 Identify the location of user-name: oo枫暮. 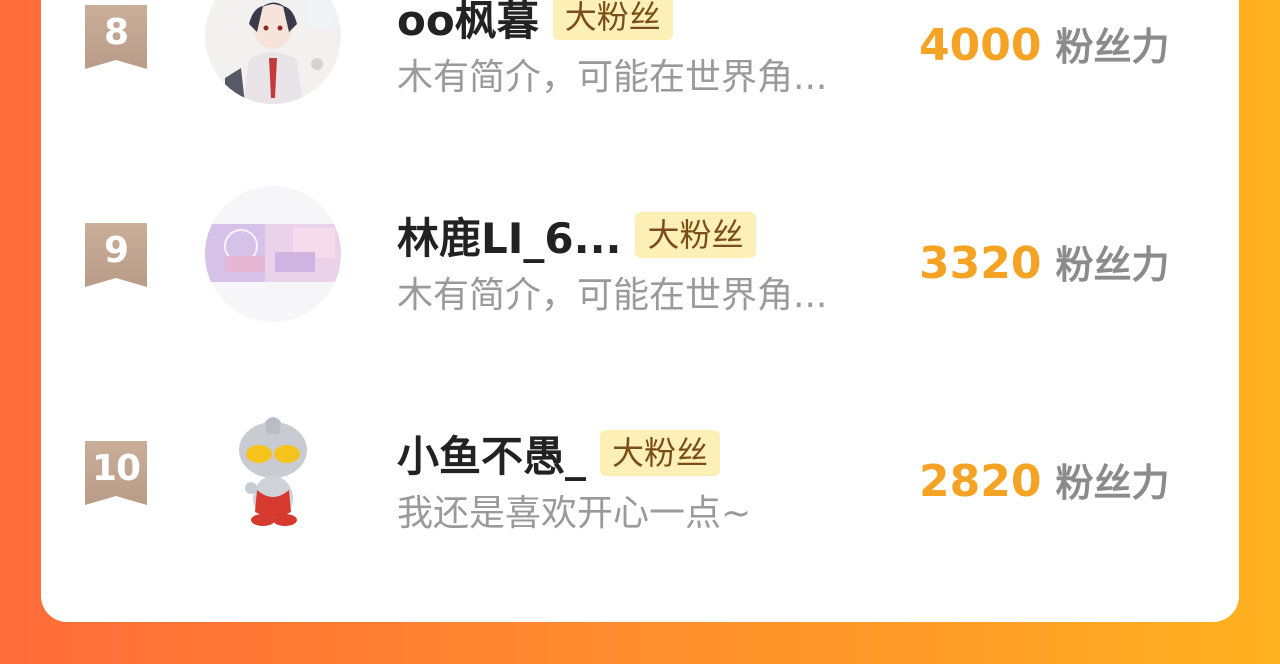
(468, 24).